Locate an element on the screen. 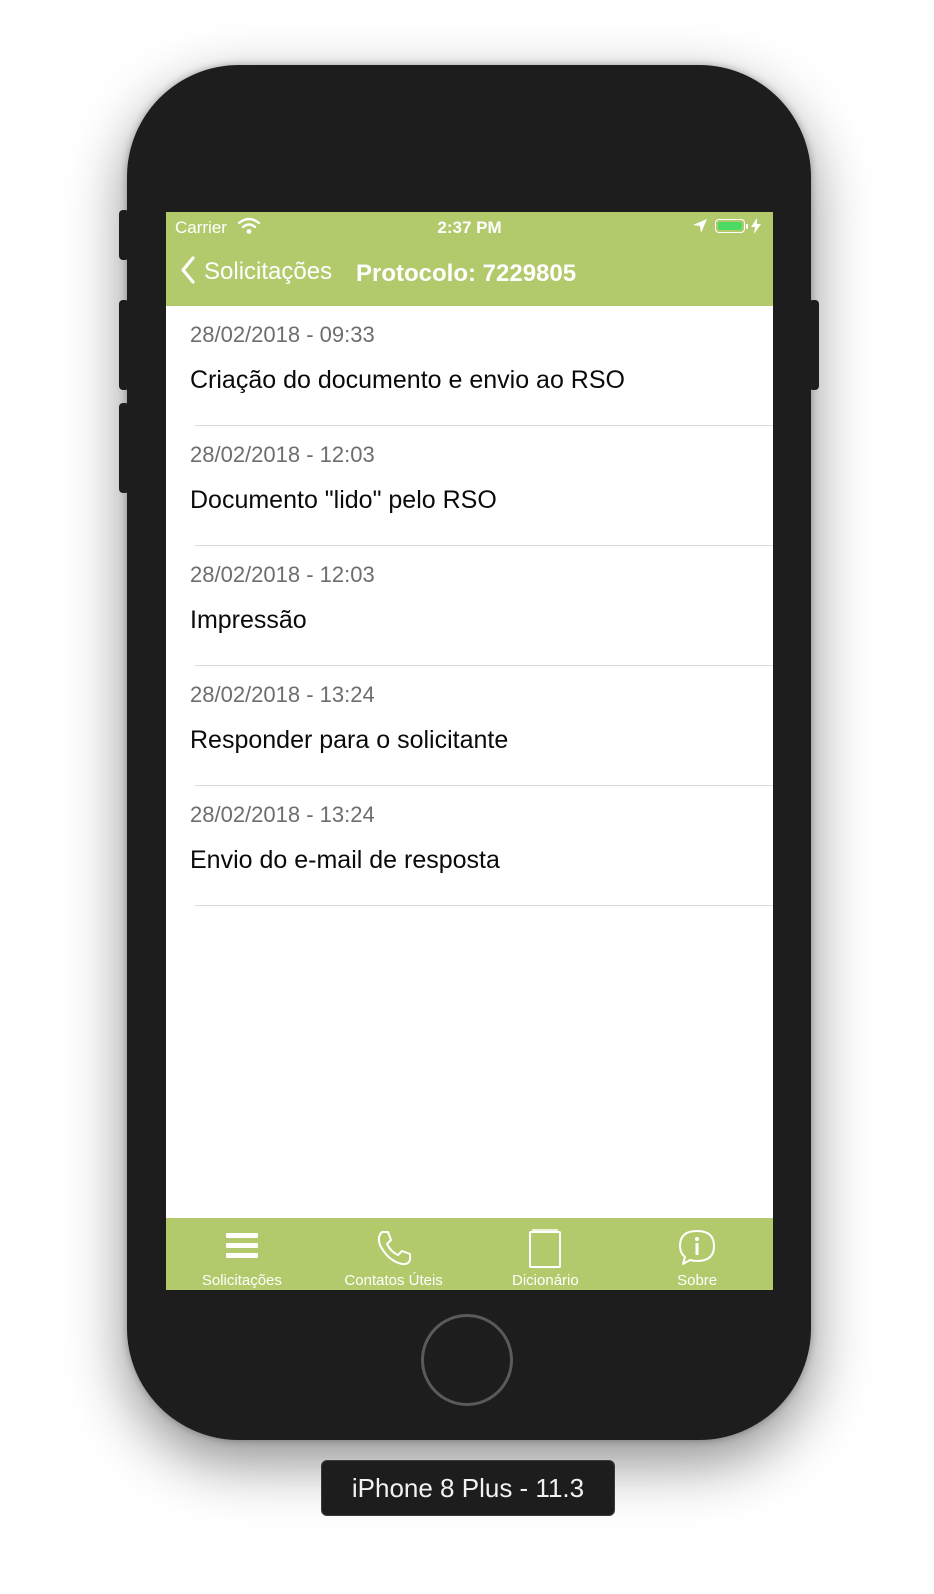 The width and height of the screenshot is (934, 1594). status-bar: Carrier 2:37 PM is located at coordinates (469, 227).